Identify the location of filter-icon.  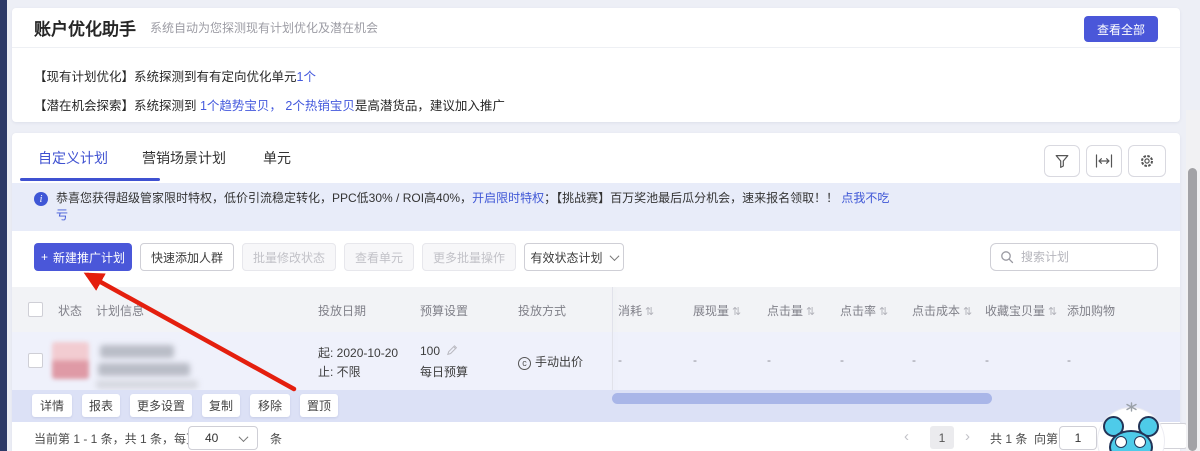
(1062, 161).